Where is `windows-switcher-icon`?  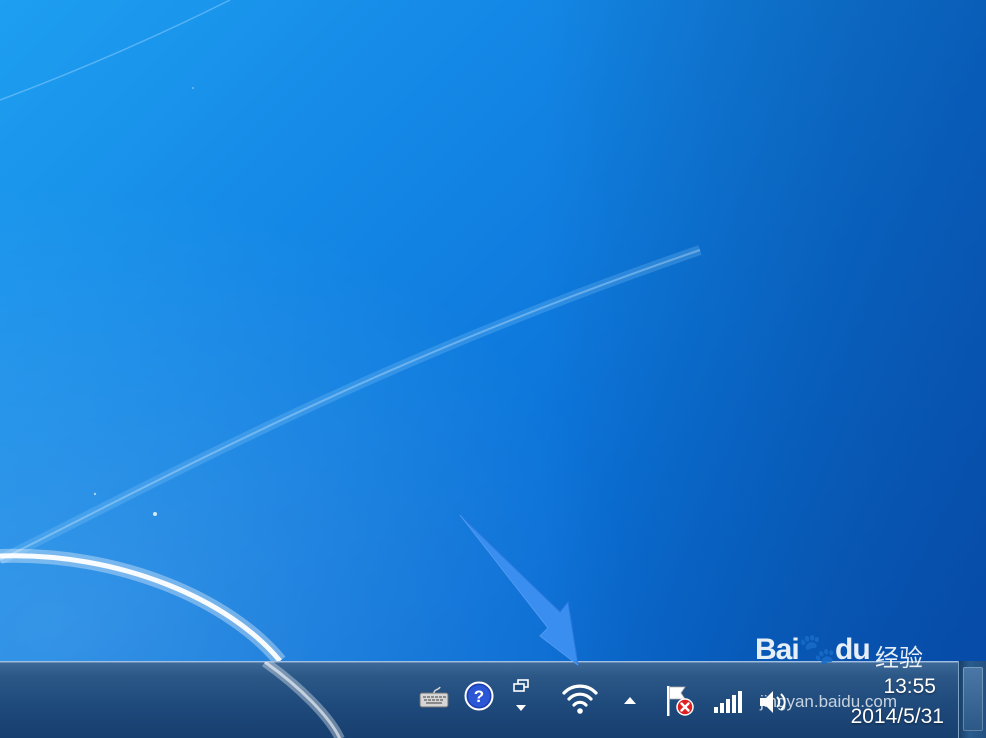 windows-switcher-icon is located at coordinates (521, 695).